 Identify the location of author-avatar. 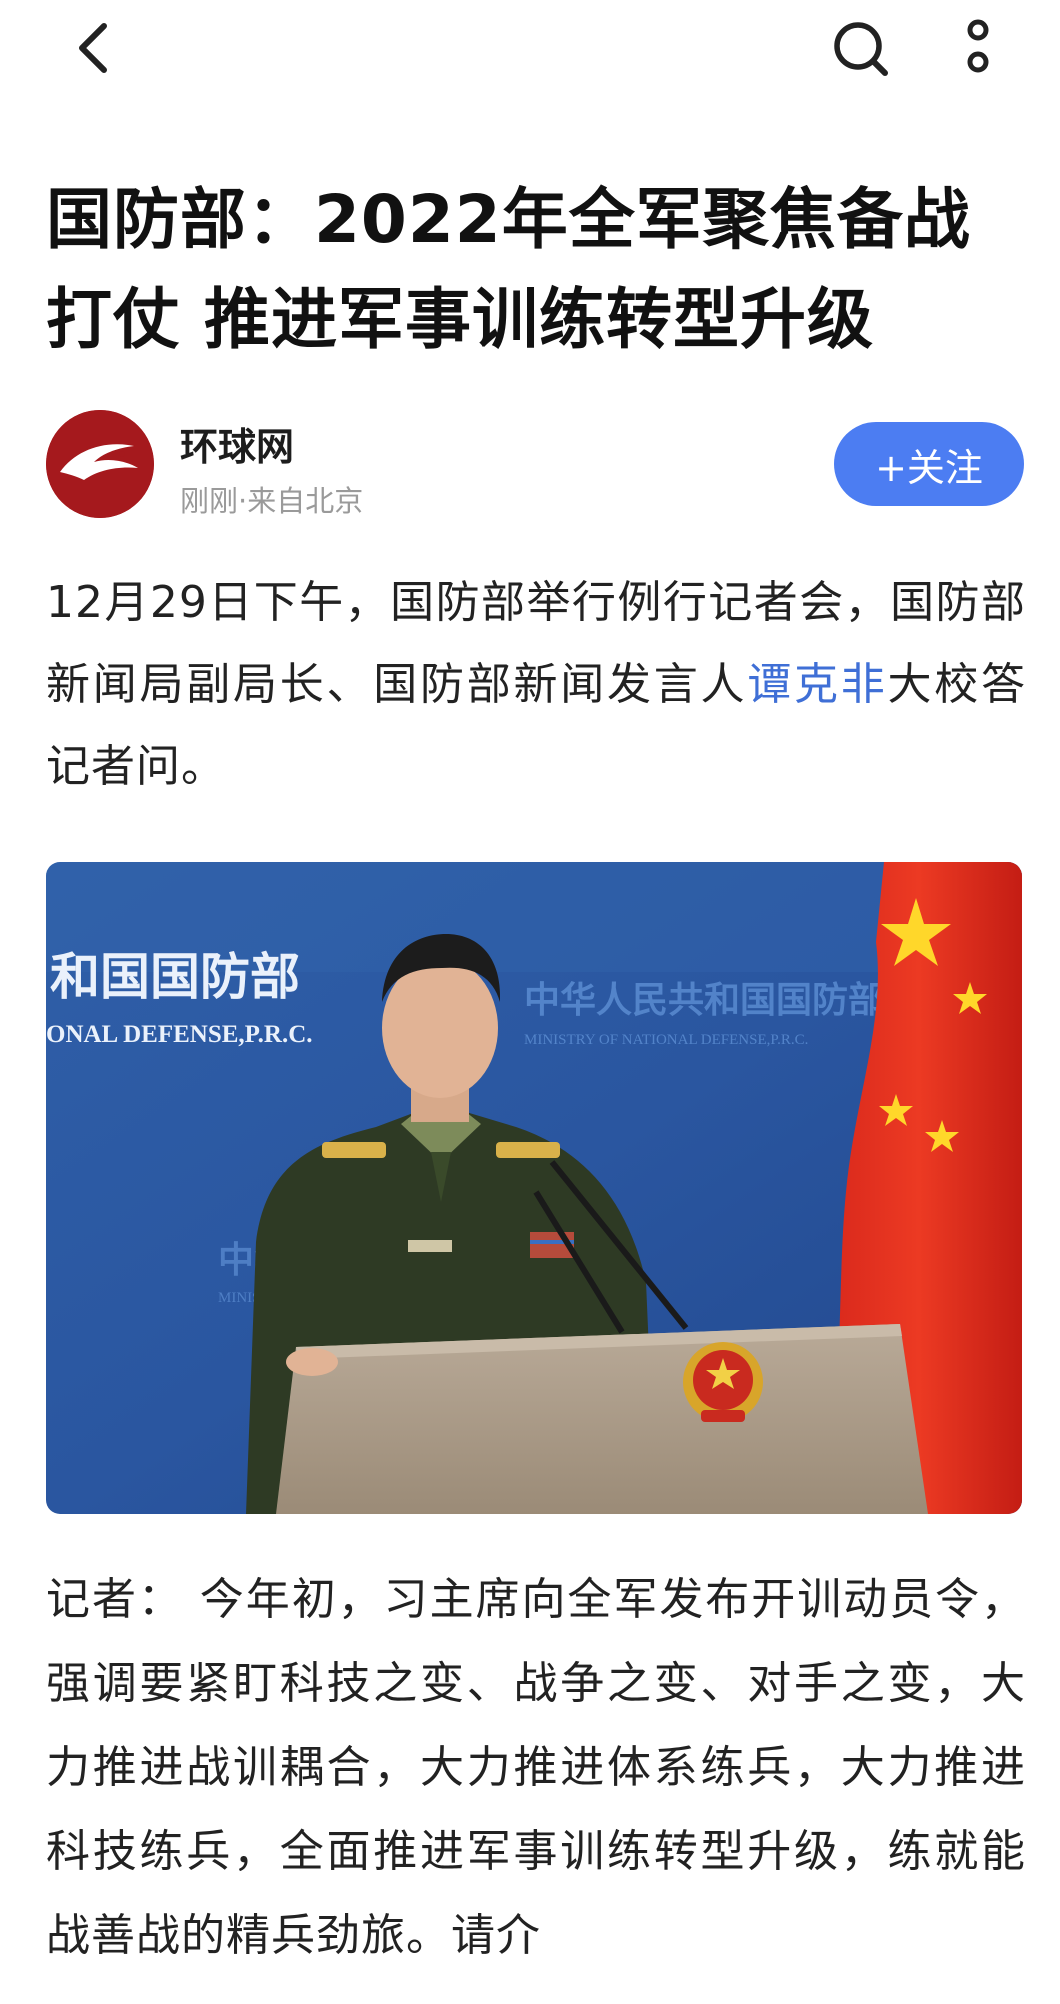
(100, 464).